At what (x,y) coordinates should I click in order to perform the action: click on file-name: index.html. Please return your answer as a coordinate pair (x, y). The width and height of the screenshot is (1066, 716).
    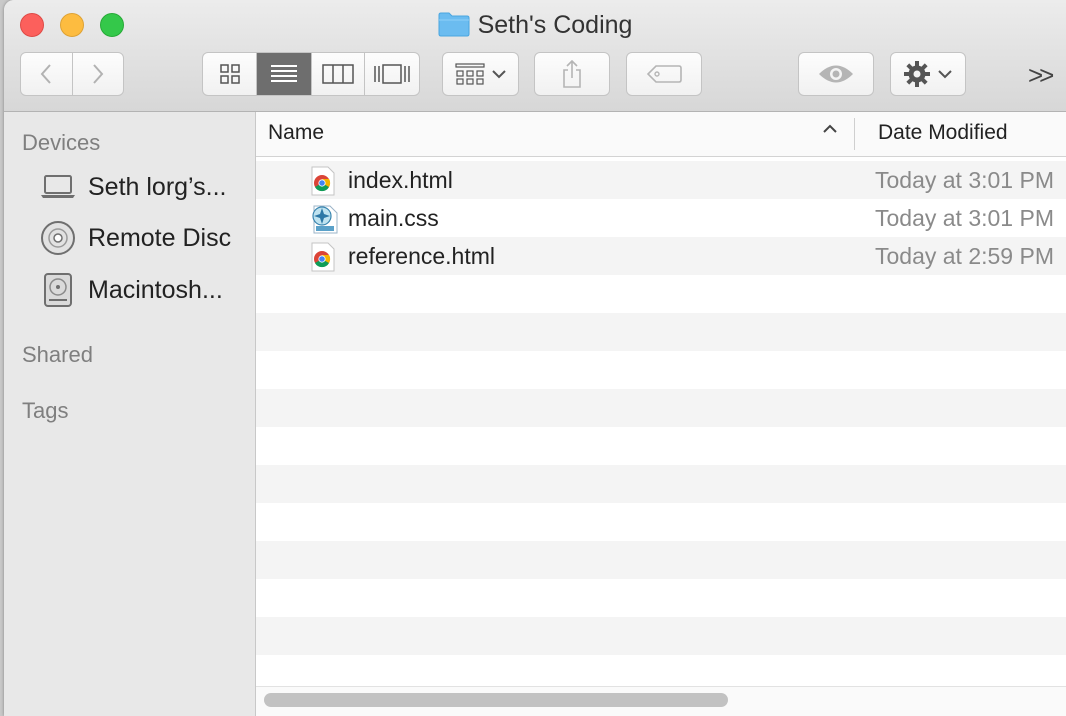
    Looking at the image, I should click on (400, 180).